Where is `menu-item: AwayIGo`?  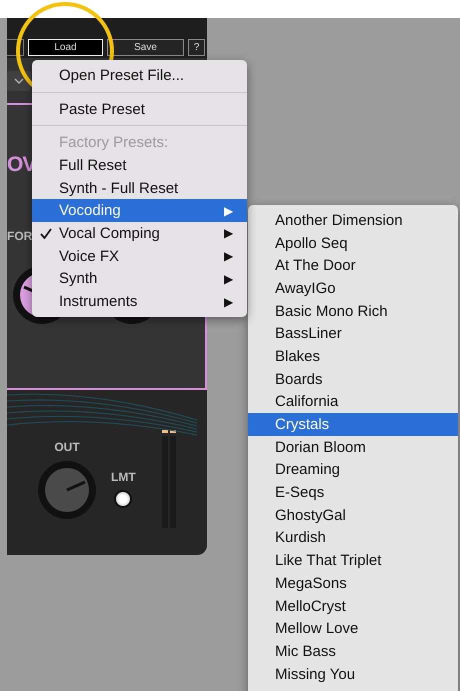 menu-item: AwayIGo is located at coordinates (353, 288).